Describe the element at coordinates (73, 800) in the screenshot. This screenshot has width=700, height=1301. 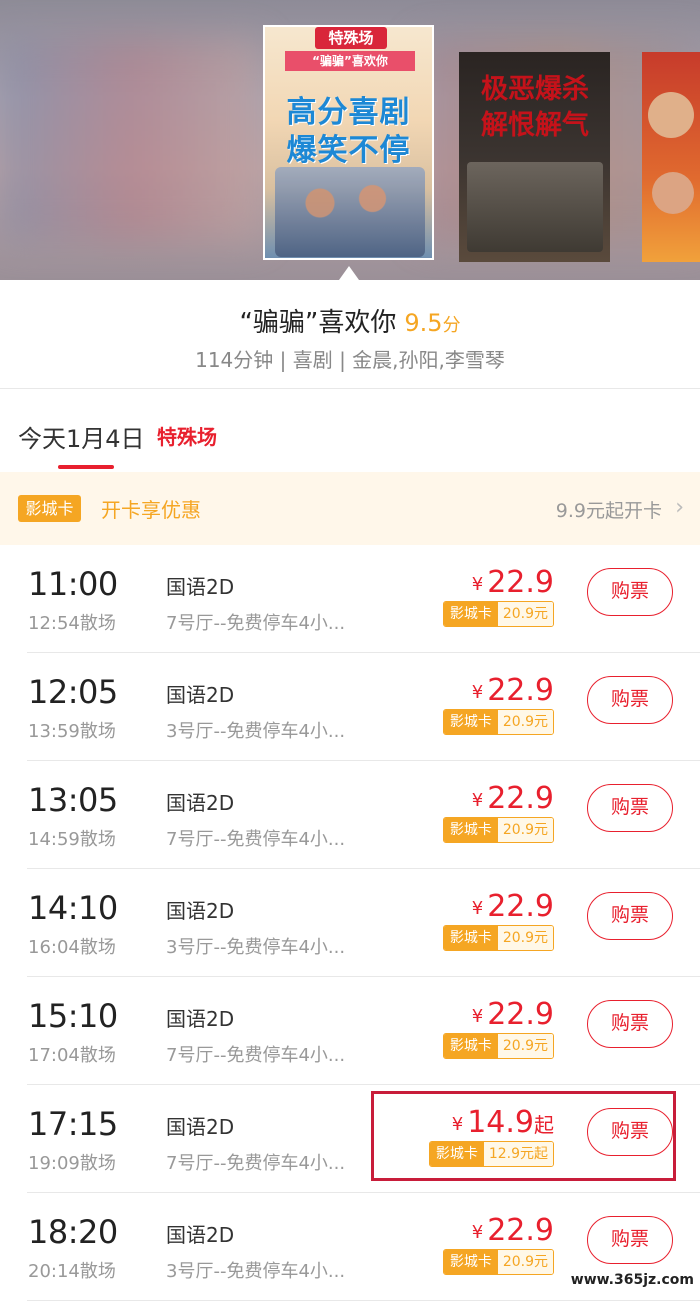
I see `start-time: 13:05` at that location.